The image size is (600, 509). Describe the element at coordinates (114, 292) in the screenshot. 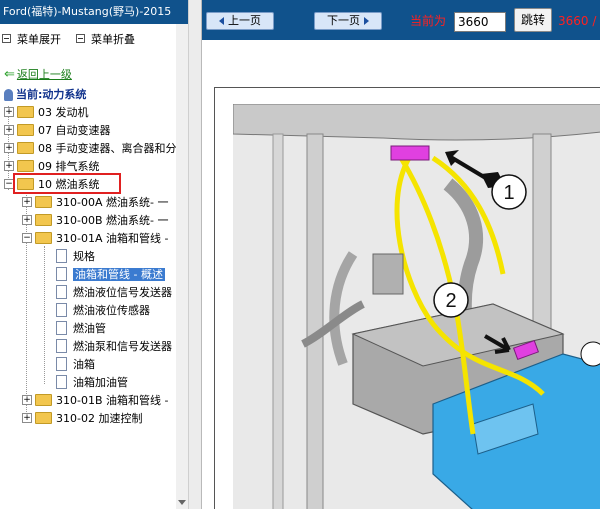

I see `tree-doc-fuel-level-sender: 燃油液位信号发送器` at that location.